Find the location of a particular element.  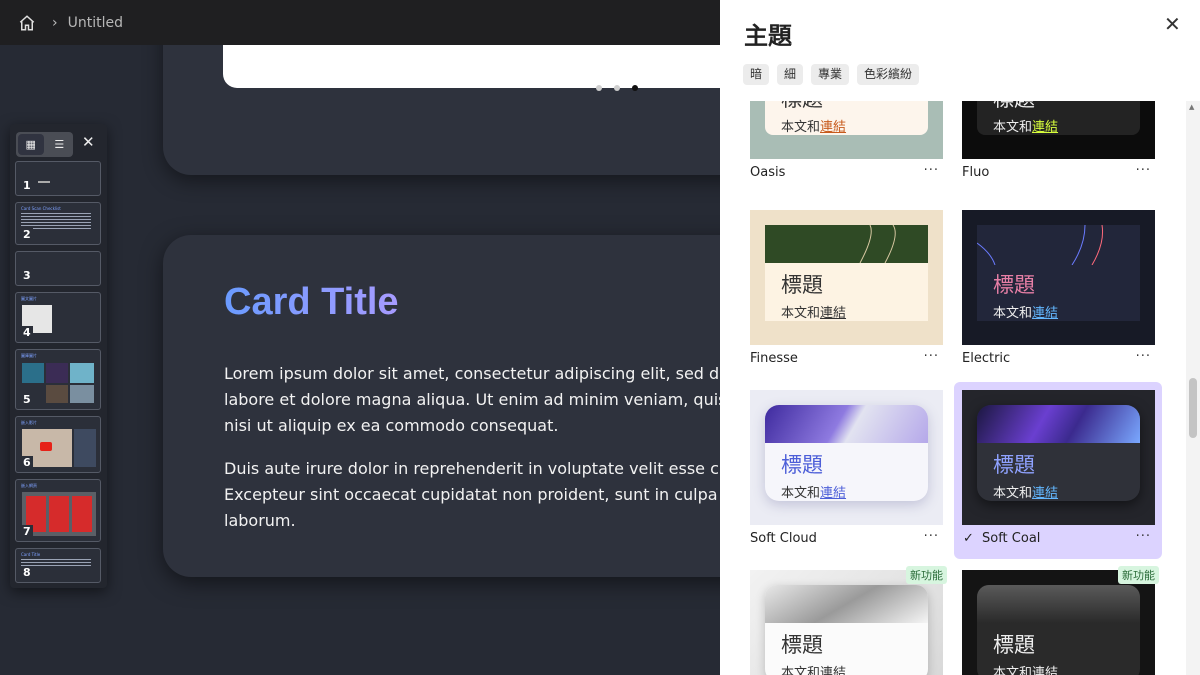

panel-title: 主題 is located at coordinates (768, 36).